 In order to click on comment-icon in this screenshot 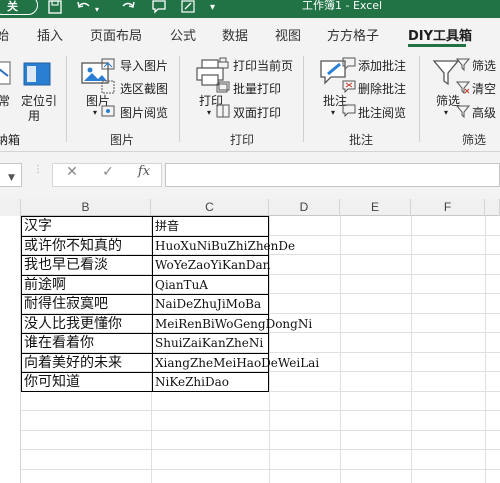, I will do `click(159, 7)`.